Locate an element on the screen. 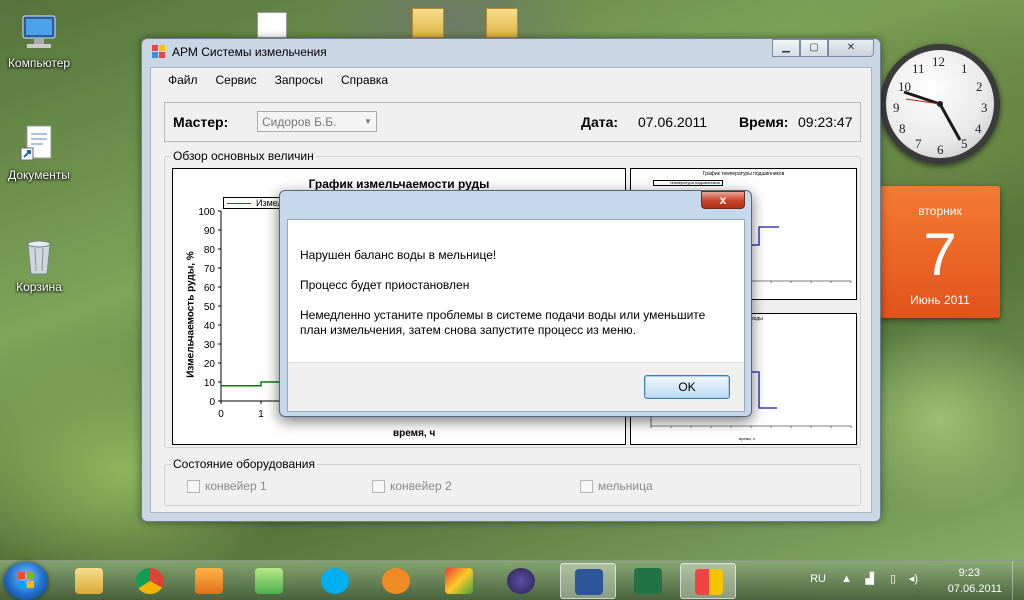 This screenshot has width=1024, height=600. excel-icon is located at coordinates (648, 581).